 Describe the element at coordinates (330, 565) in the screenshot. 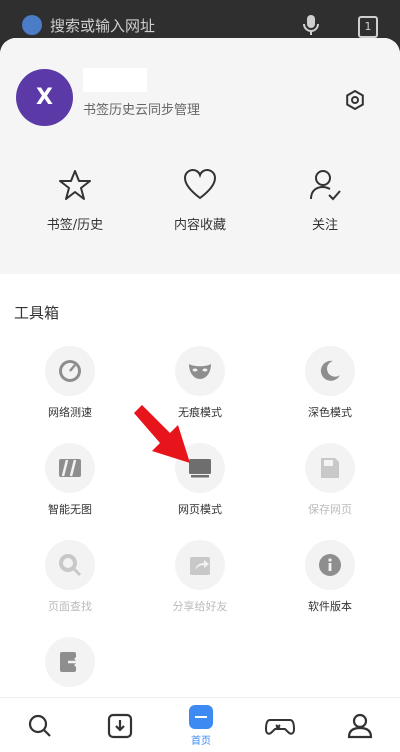

I see `info-icon` at that location.